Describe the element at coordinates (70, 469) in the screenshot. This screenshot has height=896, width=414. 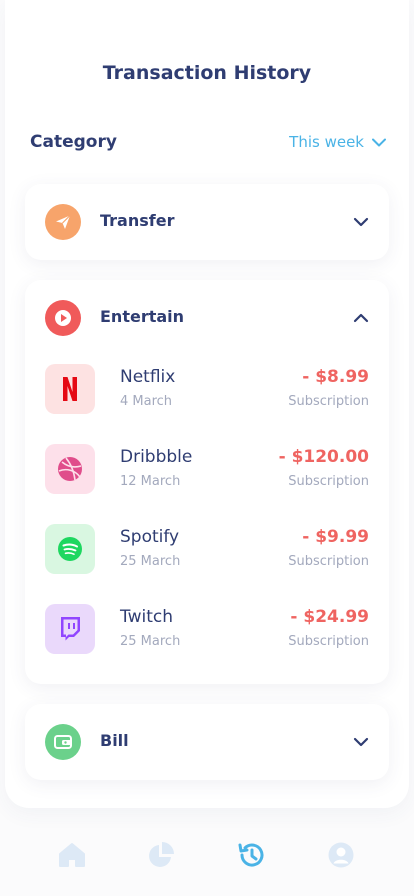
I see `dribbble-icon` at that location.